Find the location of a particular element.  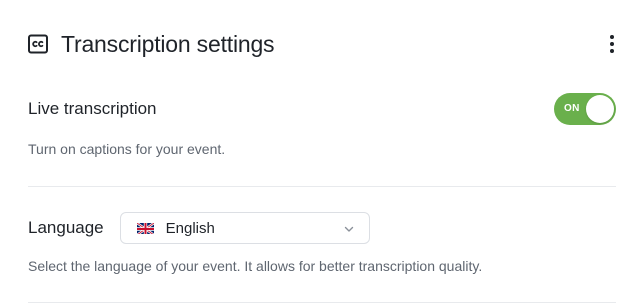

closed-captions-icon is located at coordinates (38, 44).